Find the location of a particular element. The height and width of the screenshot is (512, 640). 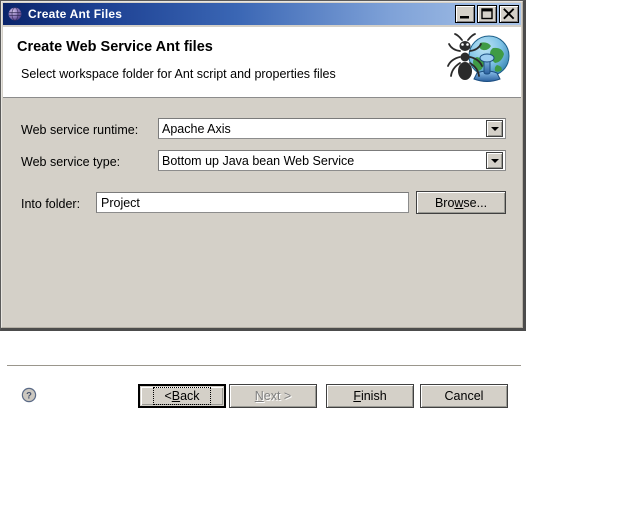

back-button: < Back is located at coordinates (182, 396).